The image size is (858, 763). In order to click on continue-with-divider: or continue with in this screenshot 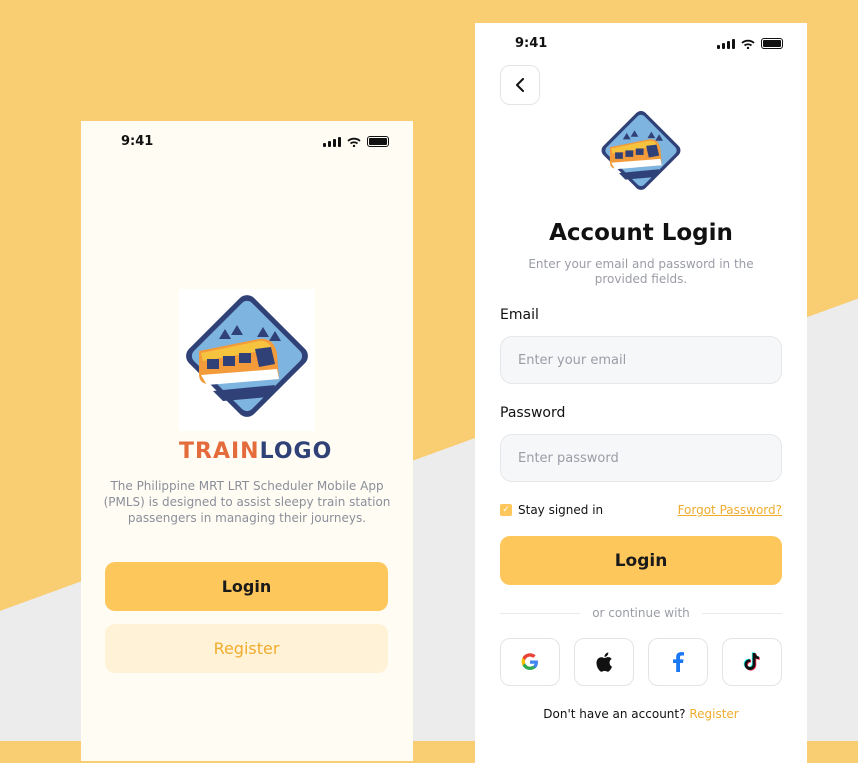, I will do `click(641, 613)`.